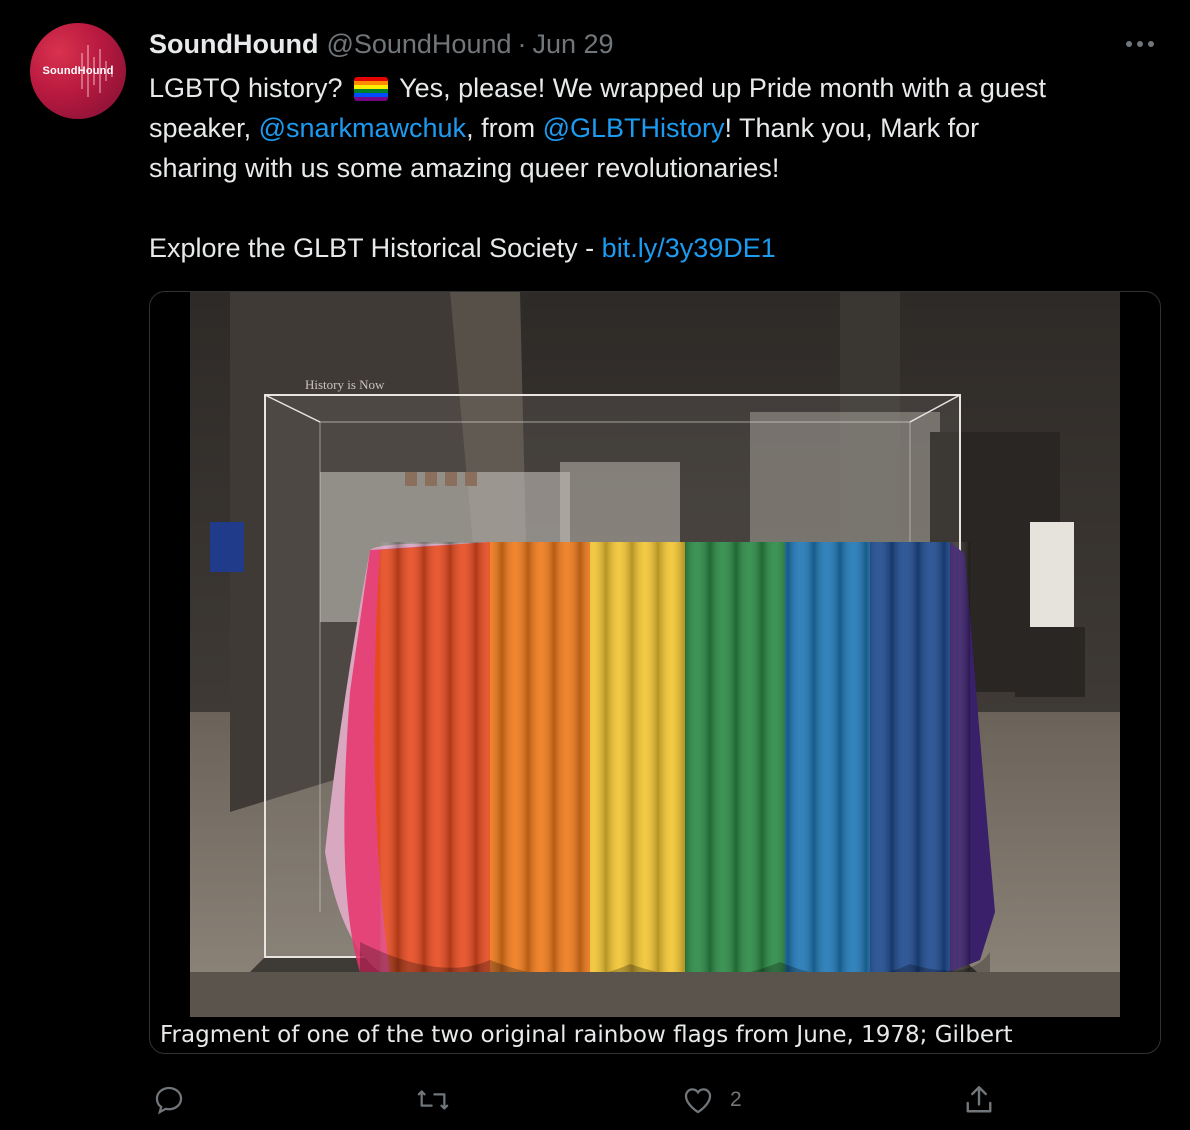  I want to click on sign-text: History is Now, so click(345, 384).